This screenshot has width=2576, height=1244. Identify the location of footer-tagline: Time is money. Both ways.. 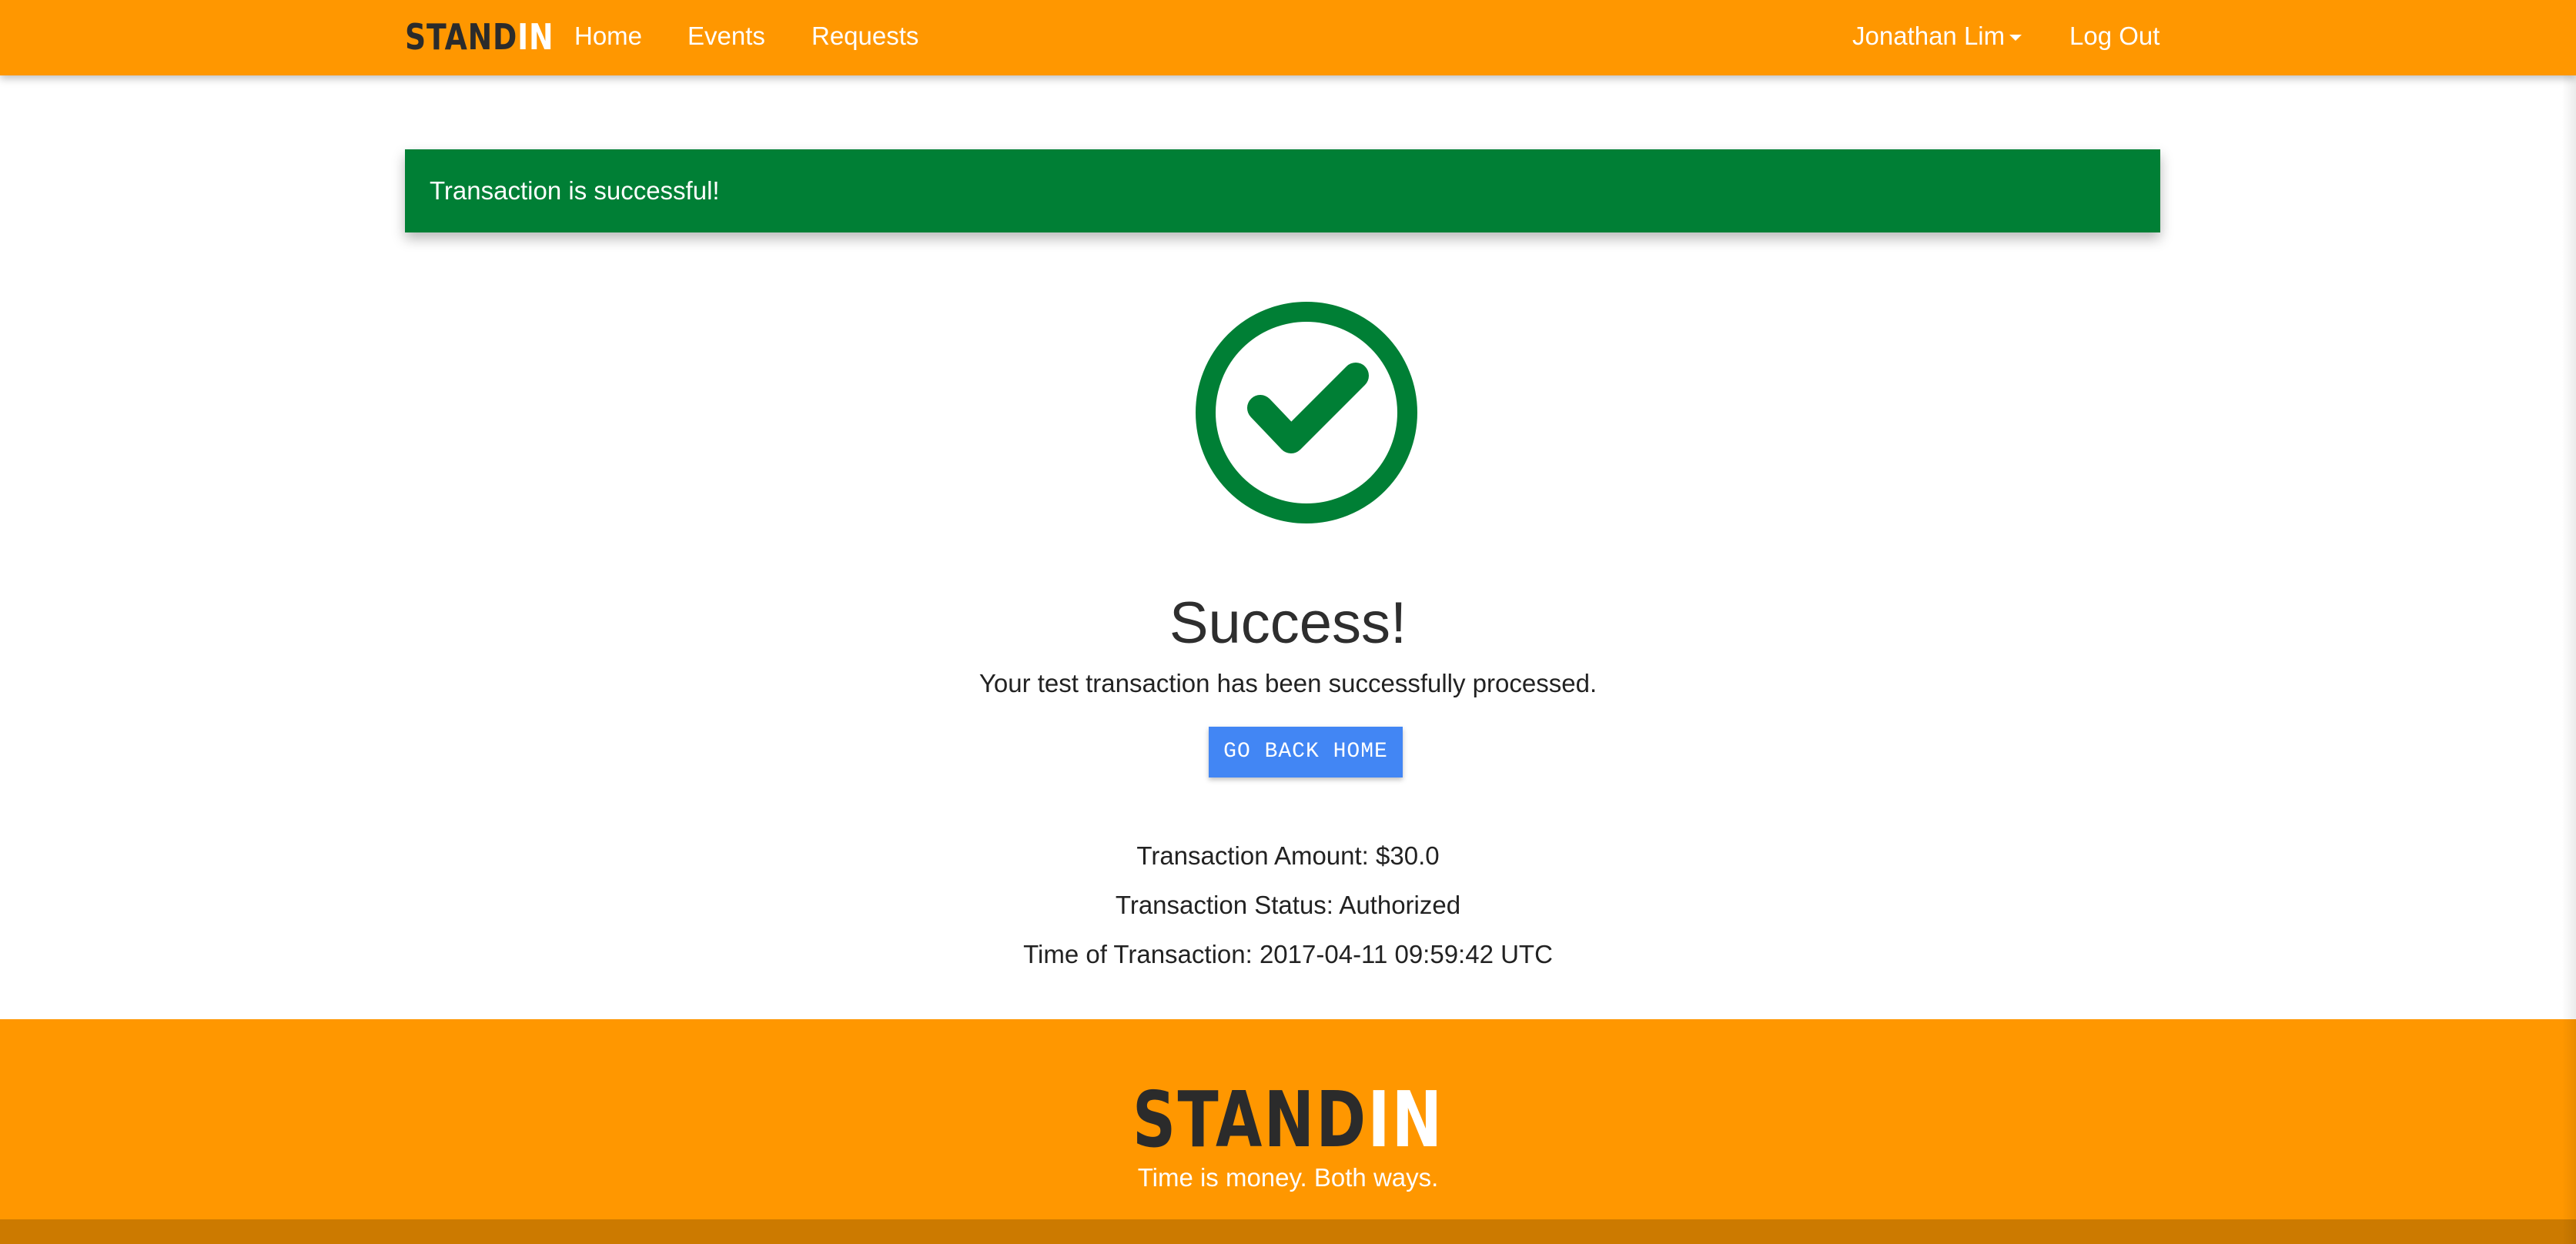
(1288, 1177).